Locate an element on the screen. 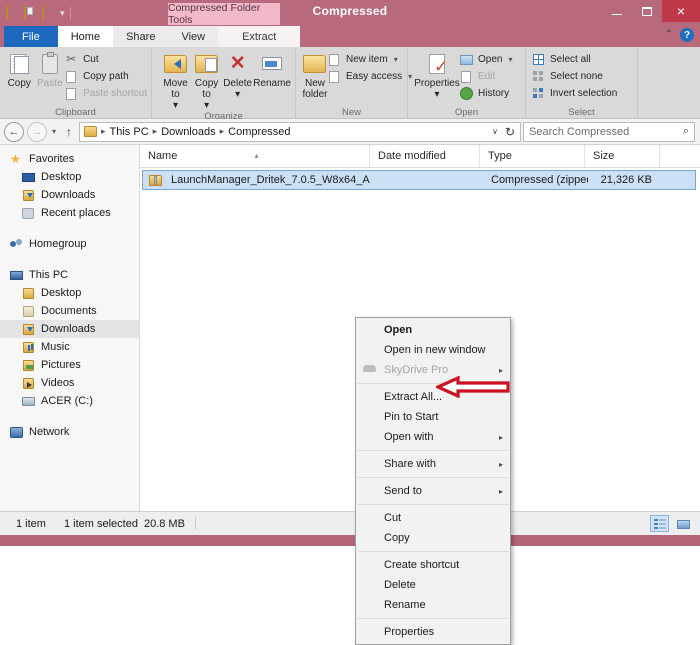  tab-share: Share is located at coordinates (141, 36).